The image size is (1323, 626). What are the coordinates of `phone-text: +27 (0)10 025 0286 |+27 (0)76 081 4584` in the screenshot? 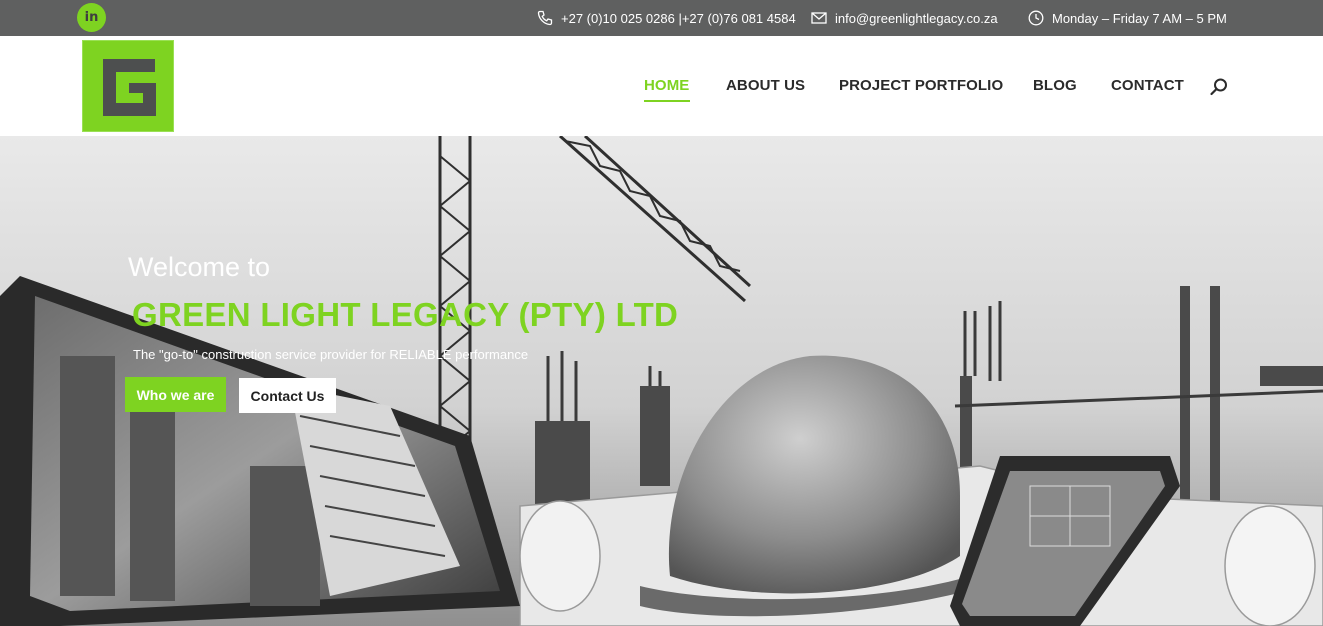 It's located at (678, 18).